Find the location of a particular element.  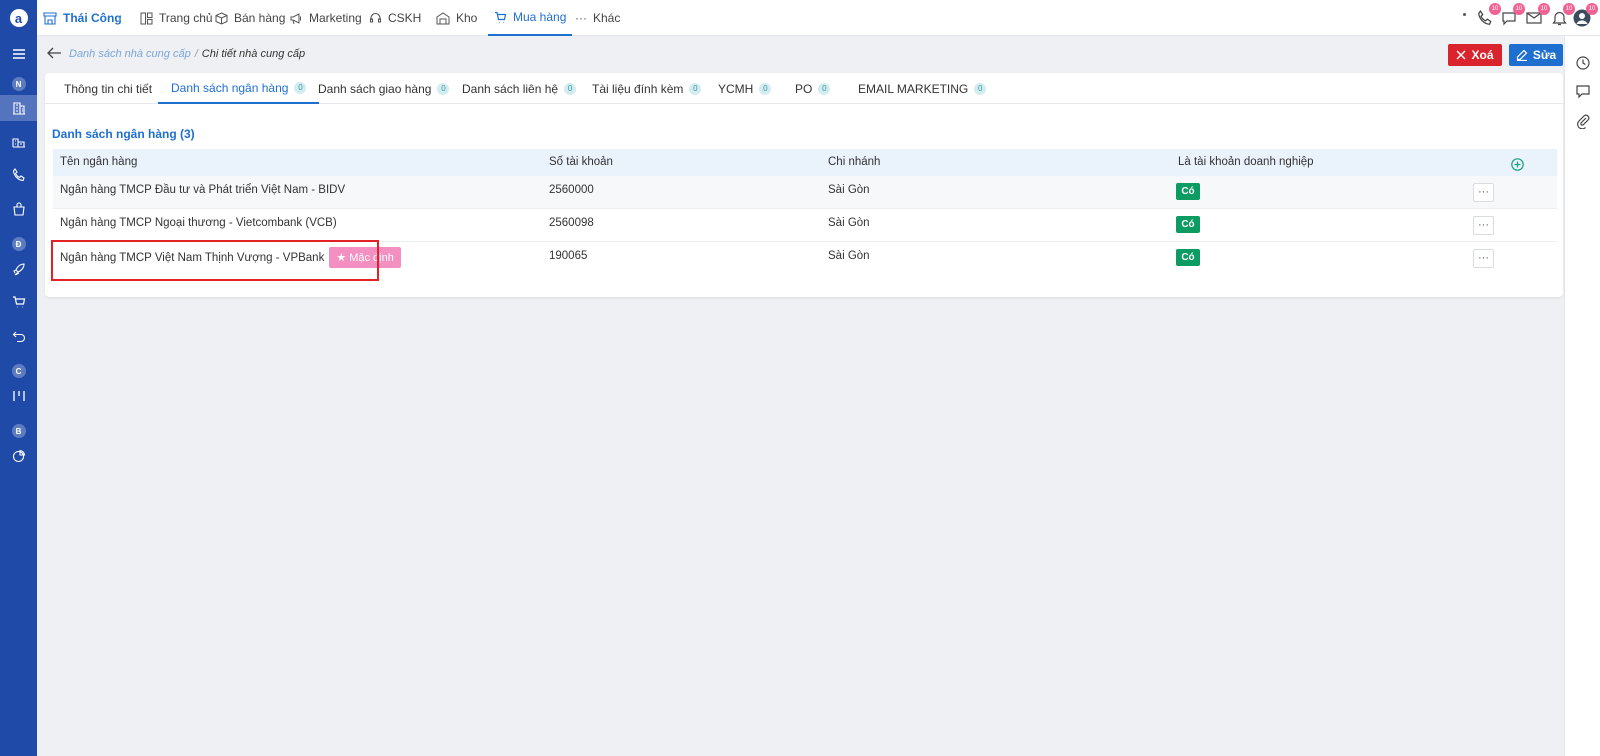

phone-icon is located at coordinates (18, 175).